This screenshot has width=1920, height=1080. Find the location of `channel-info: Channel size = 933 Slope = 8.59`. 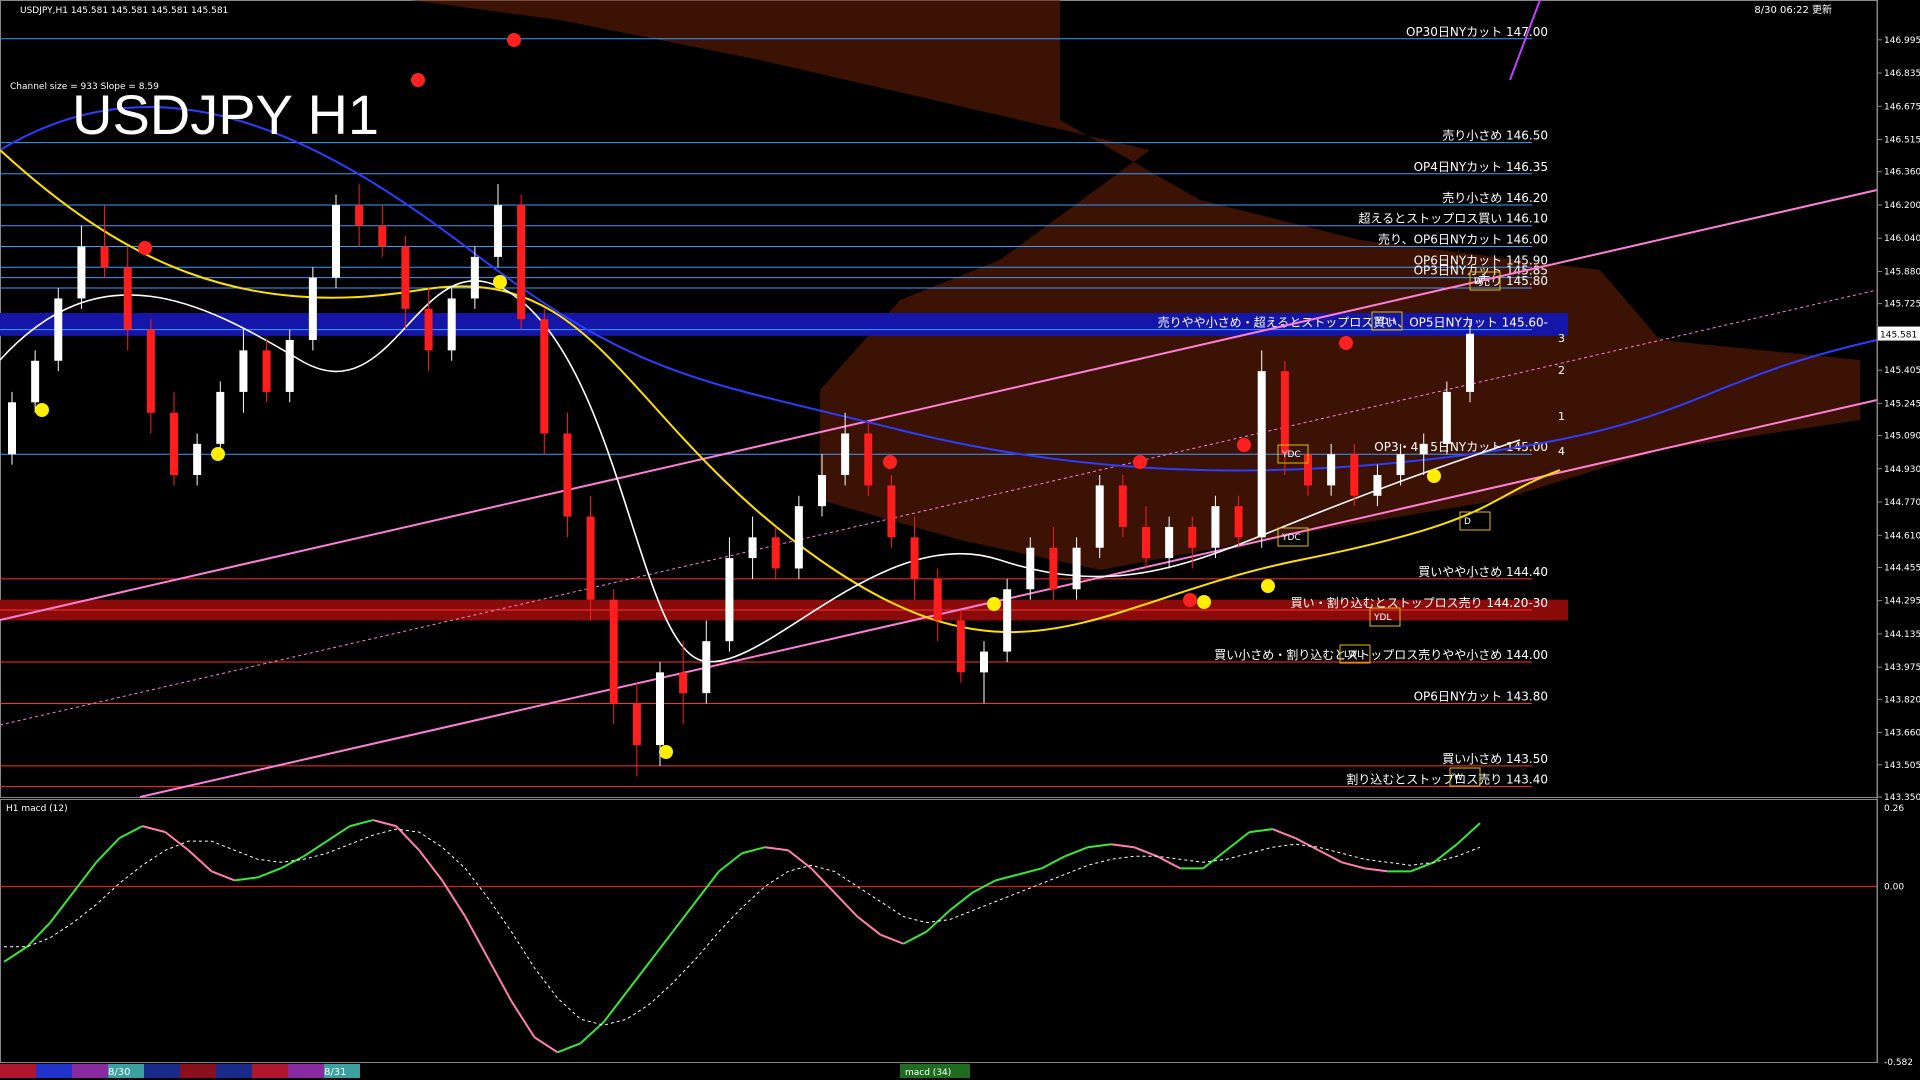

channel-info: Channel size = 933 Slope = 8.59 is located at coordinates (84, 87).